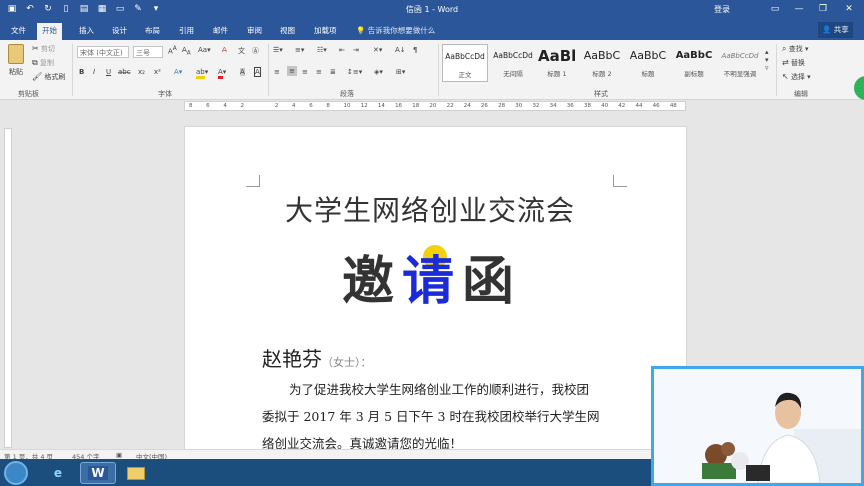 Image resolution: width=864 pixels, height=486 pixels. Describe the element at coordinates (378, 72) in the screenshot. I see `shading-icon: ◈▾` at that location.